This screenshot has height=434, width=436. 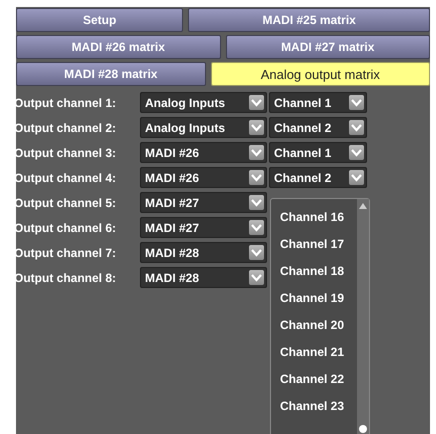 What do you see at coordinates (100, 20) in the screenshot?
I see `tab: Setup` at bounding box center [100, 20].